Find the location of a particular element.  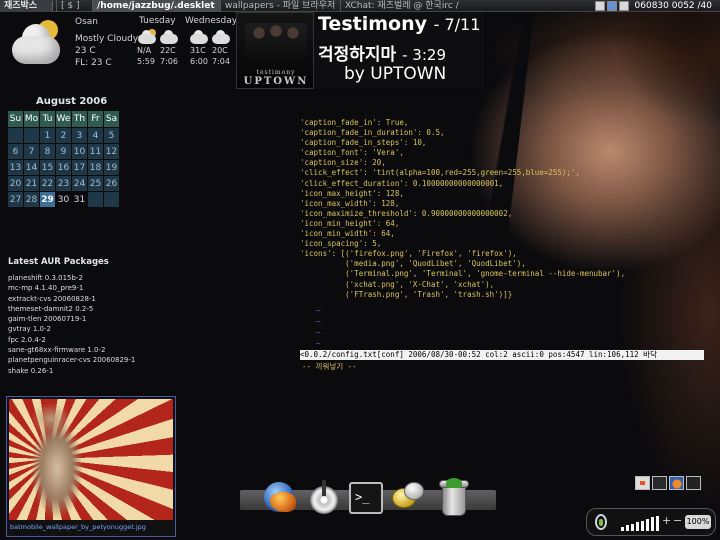

wallpaper-filename: batmobile_wallpaper_by_petyonugget.jpg is located at coordinates (78, 527).